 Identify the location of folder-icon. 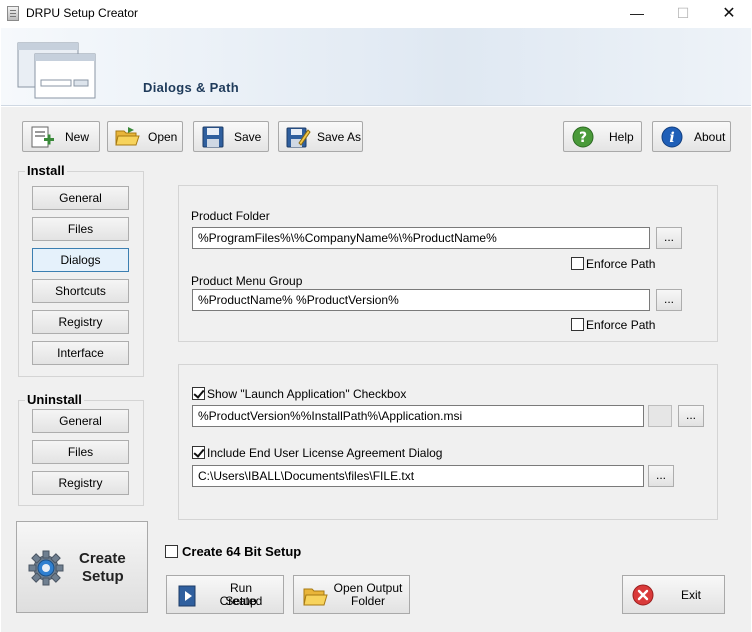
(315, 597).